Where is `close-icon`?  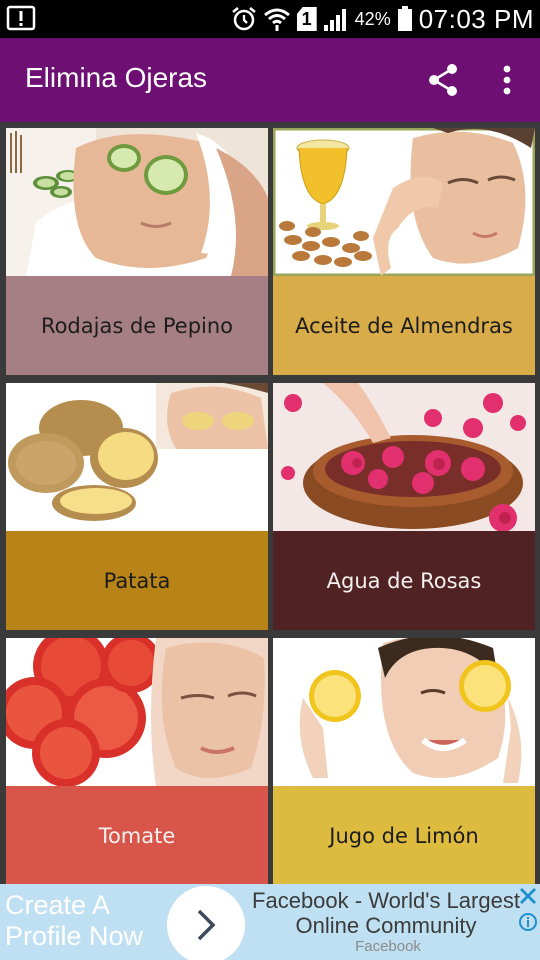 close-icon is located at coordinates (528, 896).